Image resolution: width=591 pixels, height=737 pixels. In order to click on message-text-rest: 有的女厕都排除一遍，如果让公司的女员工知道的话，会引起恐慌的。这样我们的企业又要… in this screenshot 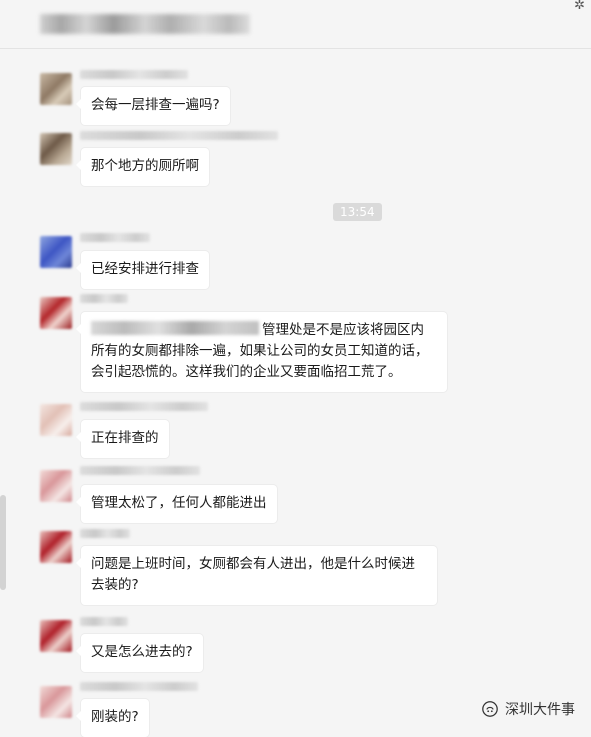, I will do `click(260, 361)`.